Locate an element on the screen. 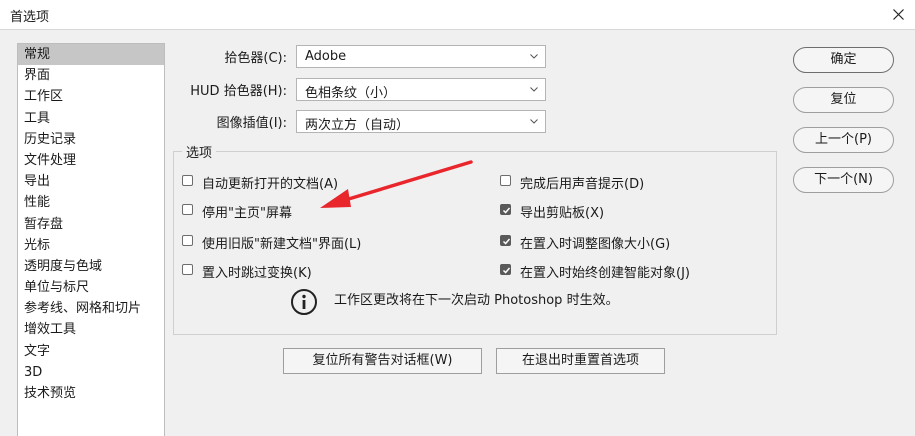 The width and height of the screenshot is (915, 436). checkbox-label: 使用旧版"新建文档"界面(L) is located at coordinates (282, 244).